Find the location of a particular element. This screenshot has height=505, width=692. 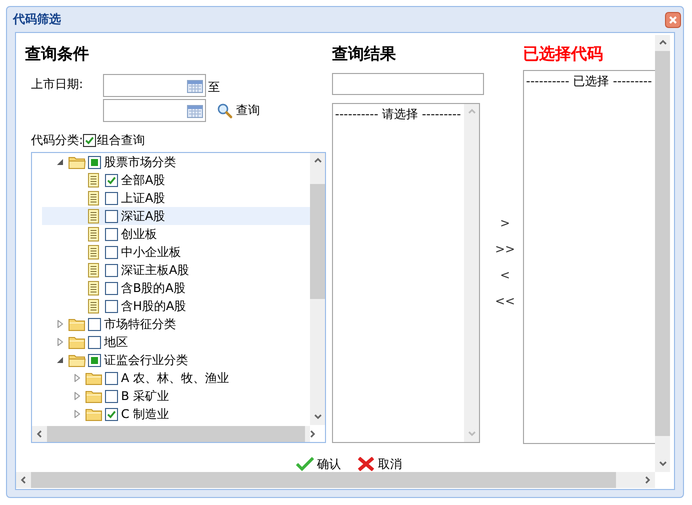

tree-row: 证监会行业分类 is located at coordinates (176, 360).